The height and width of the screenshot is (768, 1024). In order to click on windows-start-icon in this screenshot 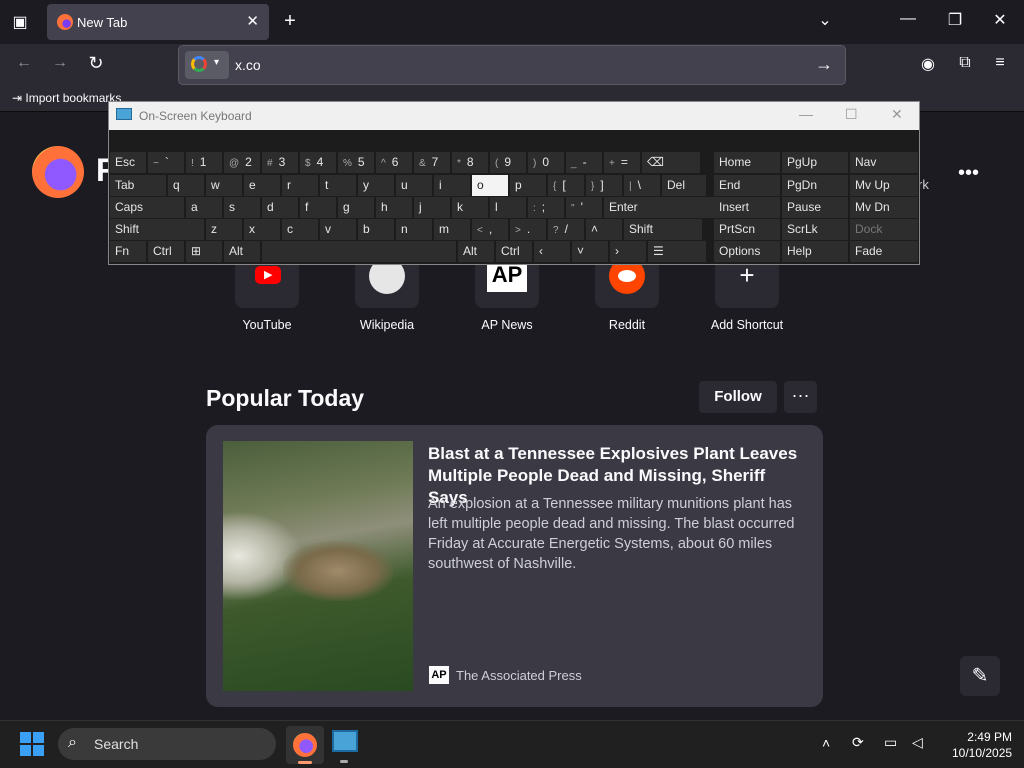, I will do `click(32, 744)`.